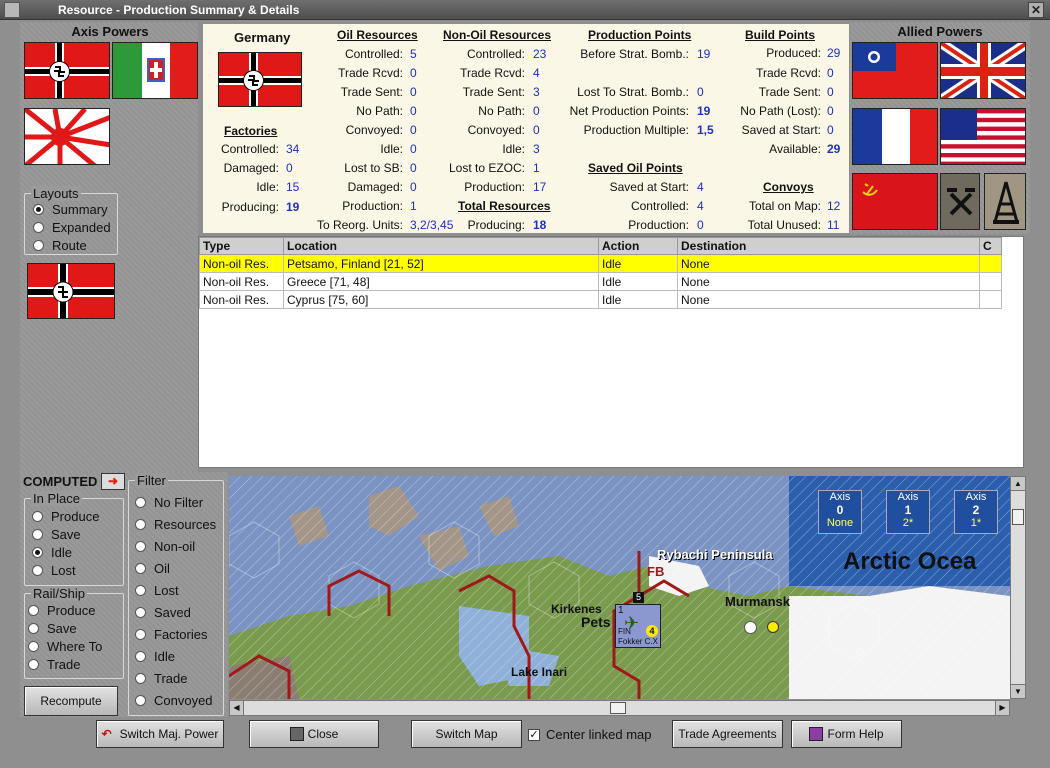 The image size is (1050, 768). What do you see at coordinates (840, 512) in the screenshot?
I see `axis-box-0: Axis 0 None` at bounding box center [840, 512].